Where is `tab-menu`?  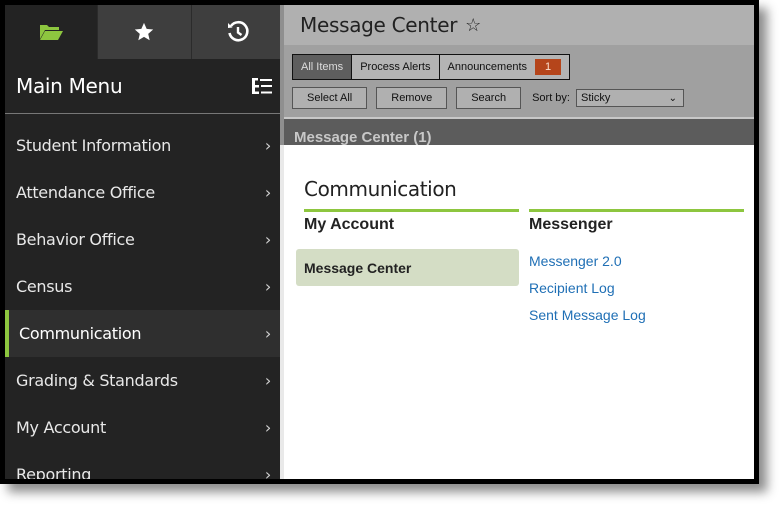
tab-menu is located at coordinates (51, 32).